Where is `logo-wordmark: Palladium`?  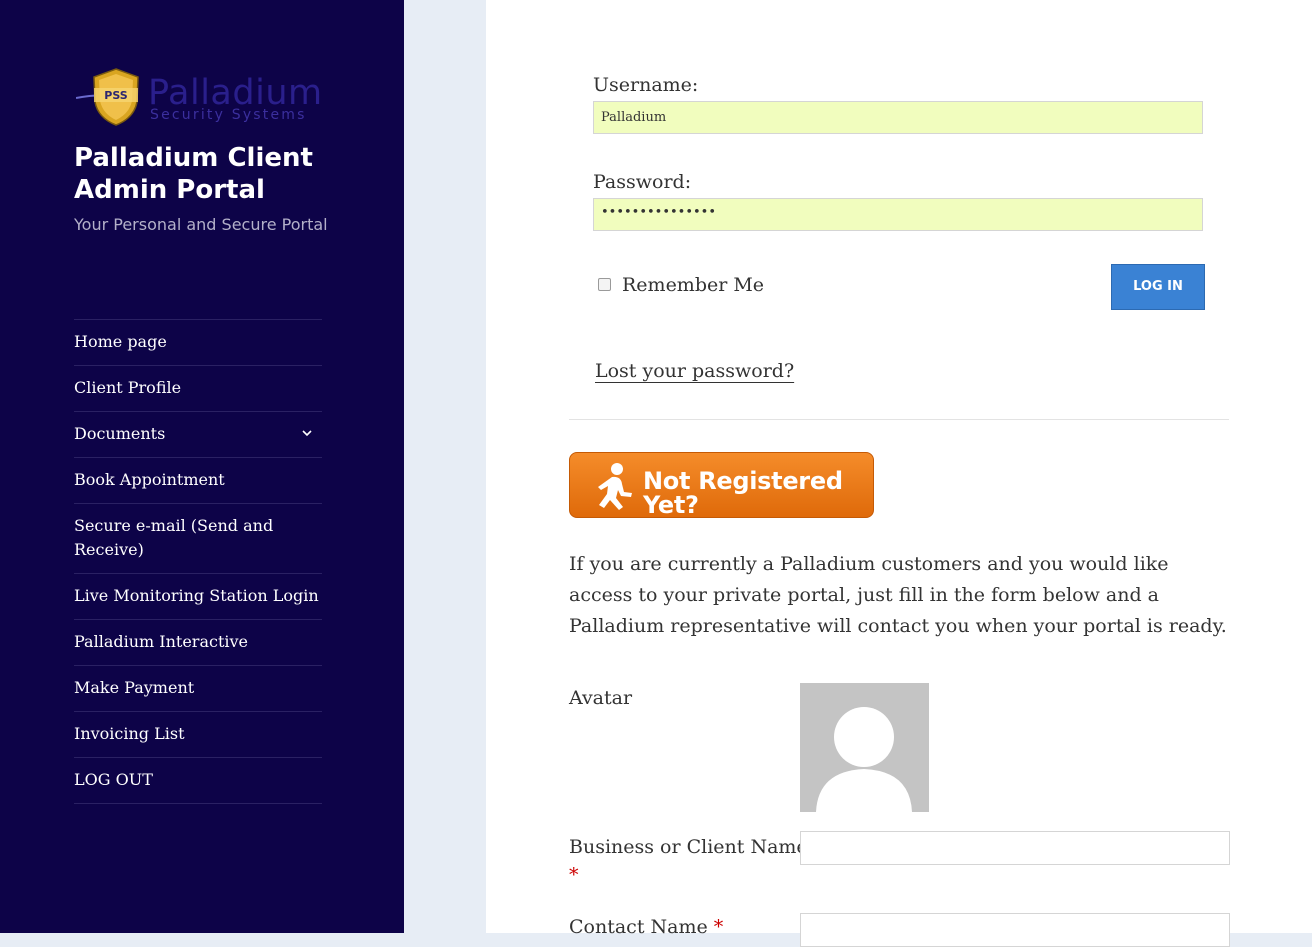 logo-wordmark: Palladium is located at coordinates (235, 93).